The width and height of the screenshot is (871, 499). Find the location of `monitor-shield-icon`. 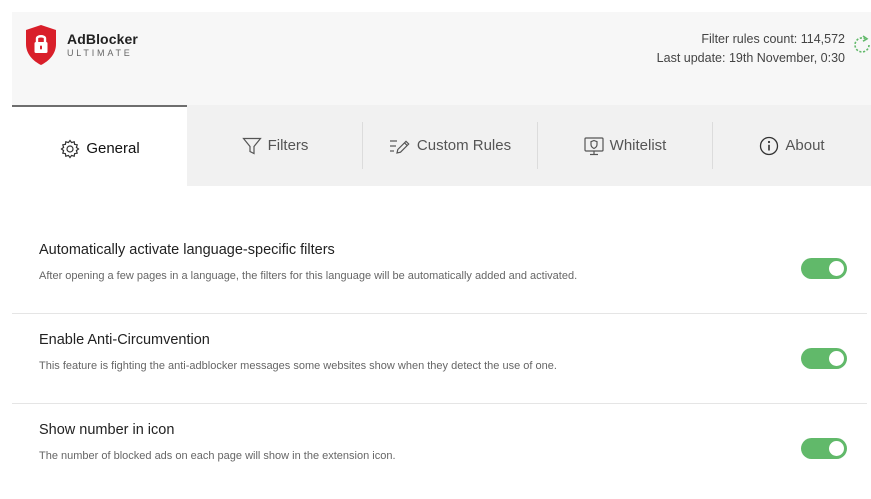

monitor-shield-icon is located at coordinates (594, 145).